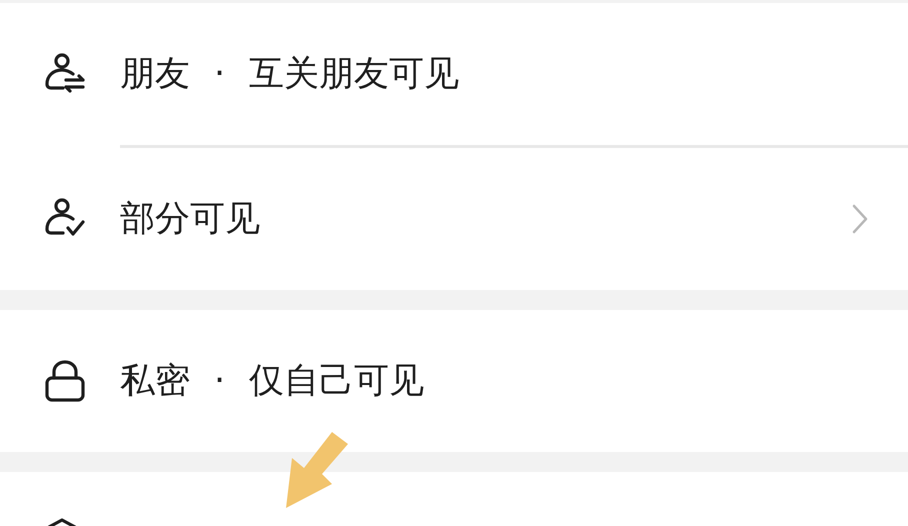 The image size is (908, 526). Describe the element at coordinates (336, 381) in the screenshot. I see `option-detail: 仅自己可见` at that location.